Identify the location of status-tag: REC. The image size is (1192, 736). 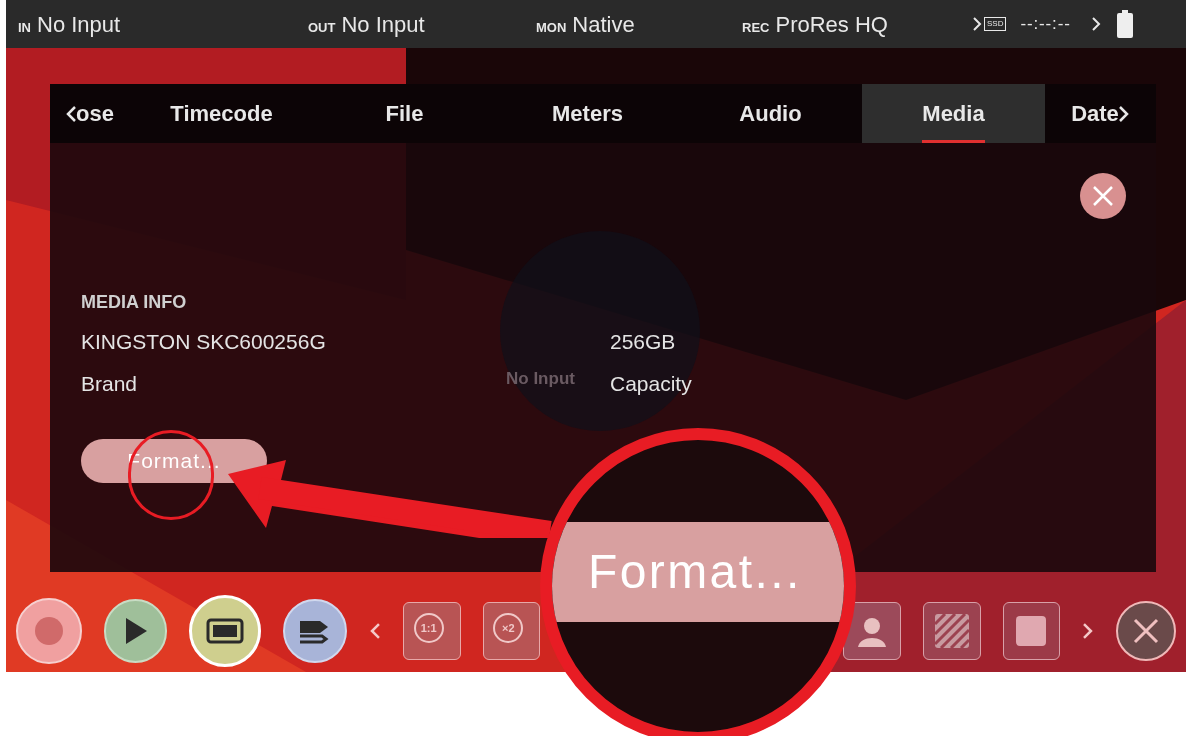
(756, 27).